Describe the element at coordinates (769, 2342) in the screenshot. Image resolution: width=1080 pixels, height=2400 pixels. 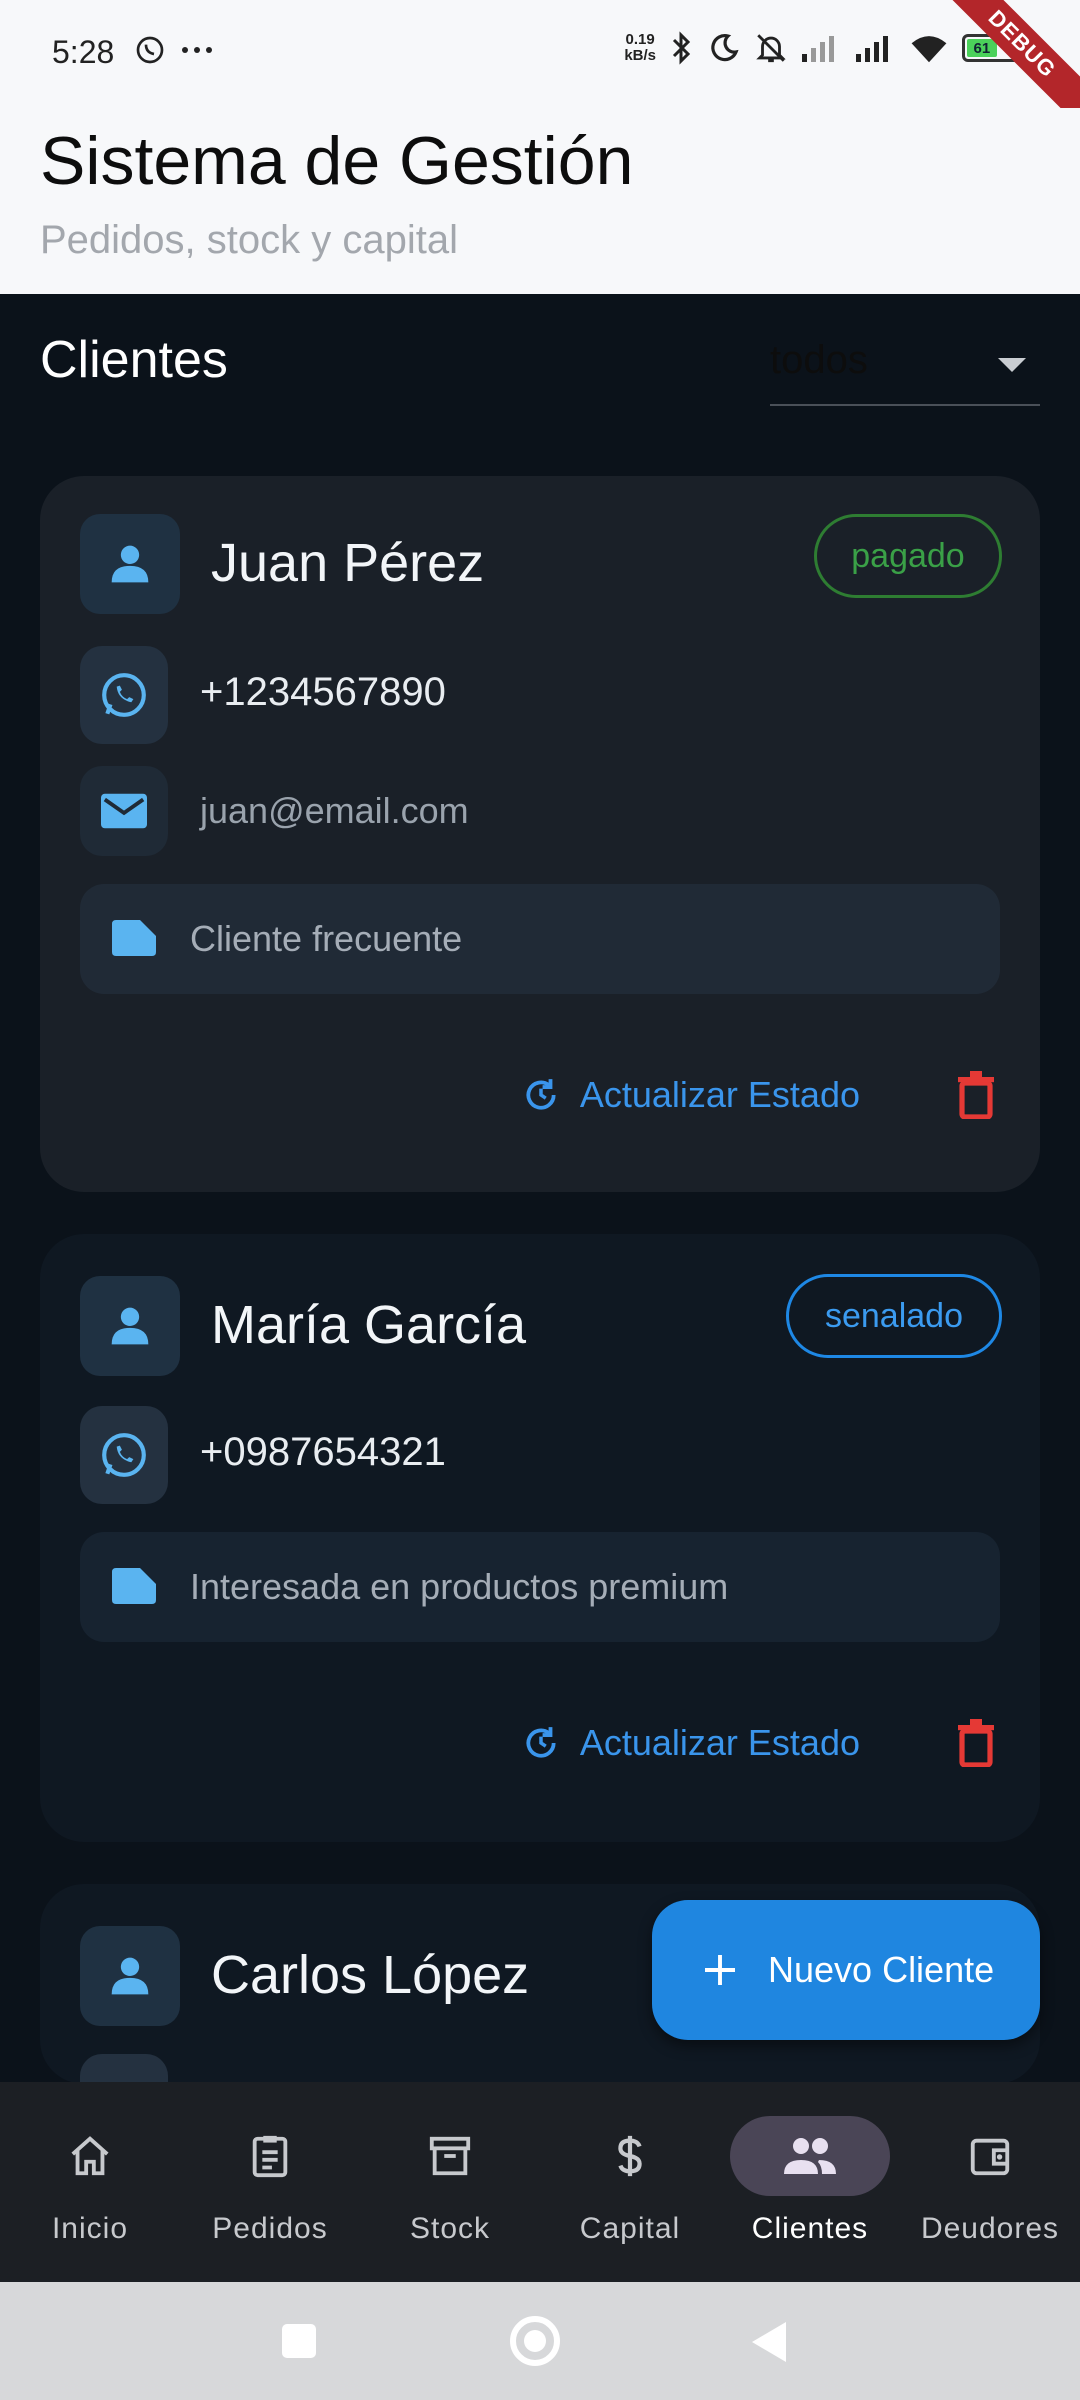
I see `back-triangle-icon` at that location.